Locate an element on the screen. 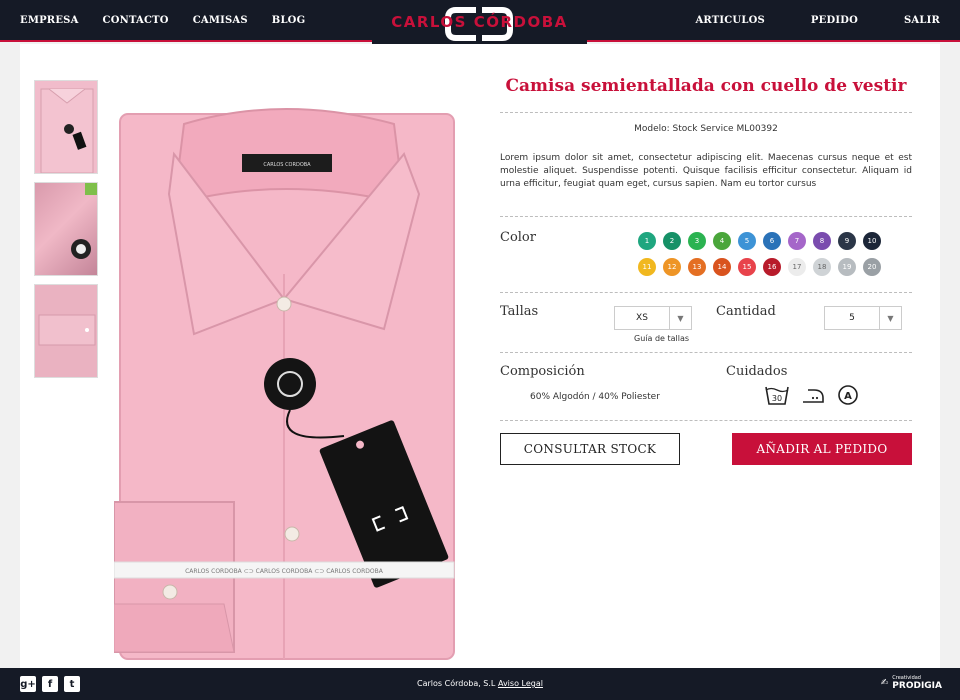 The image size is (960, 700). agency-name: PRODIGIA is located at coordinates (917, 686).